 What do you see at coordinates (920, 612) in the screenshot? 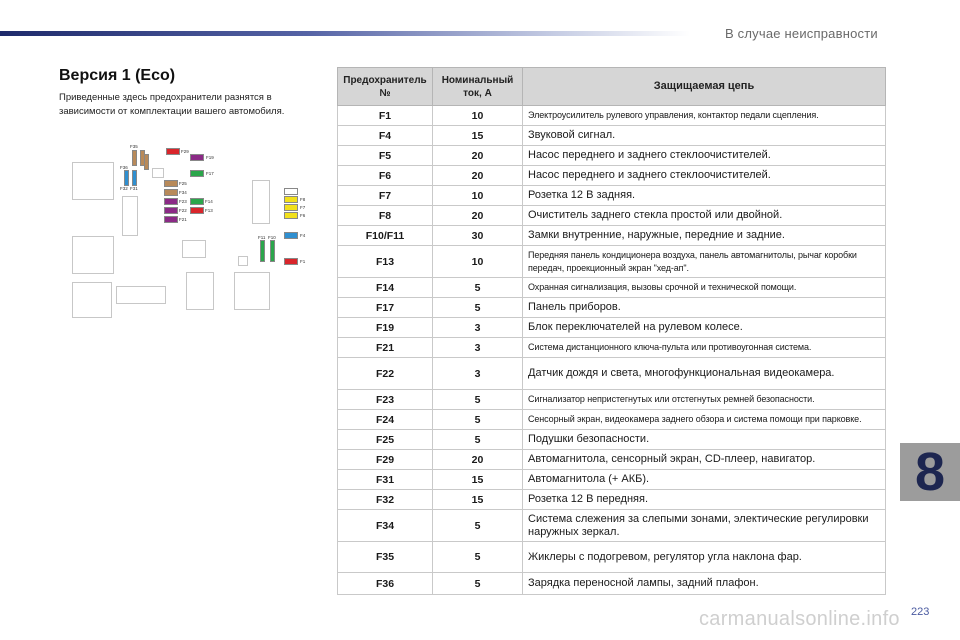
I see `page-number: 223` at bounding box center [920, 612].